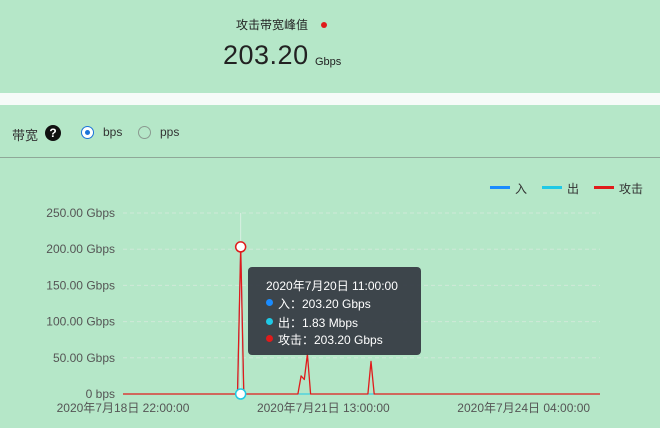 The width and height of the screenshot is (660, 428). I want to click on x-tick-label: 2020年7月24日 04:00:00, so click(523, 408).